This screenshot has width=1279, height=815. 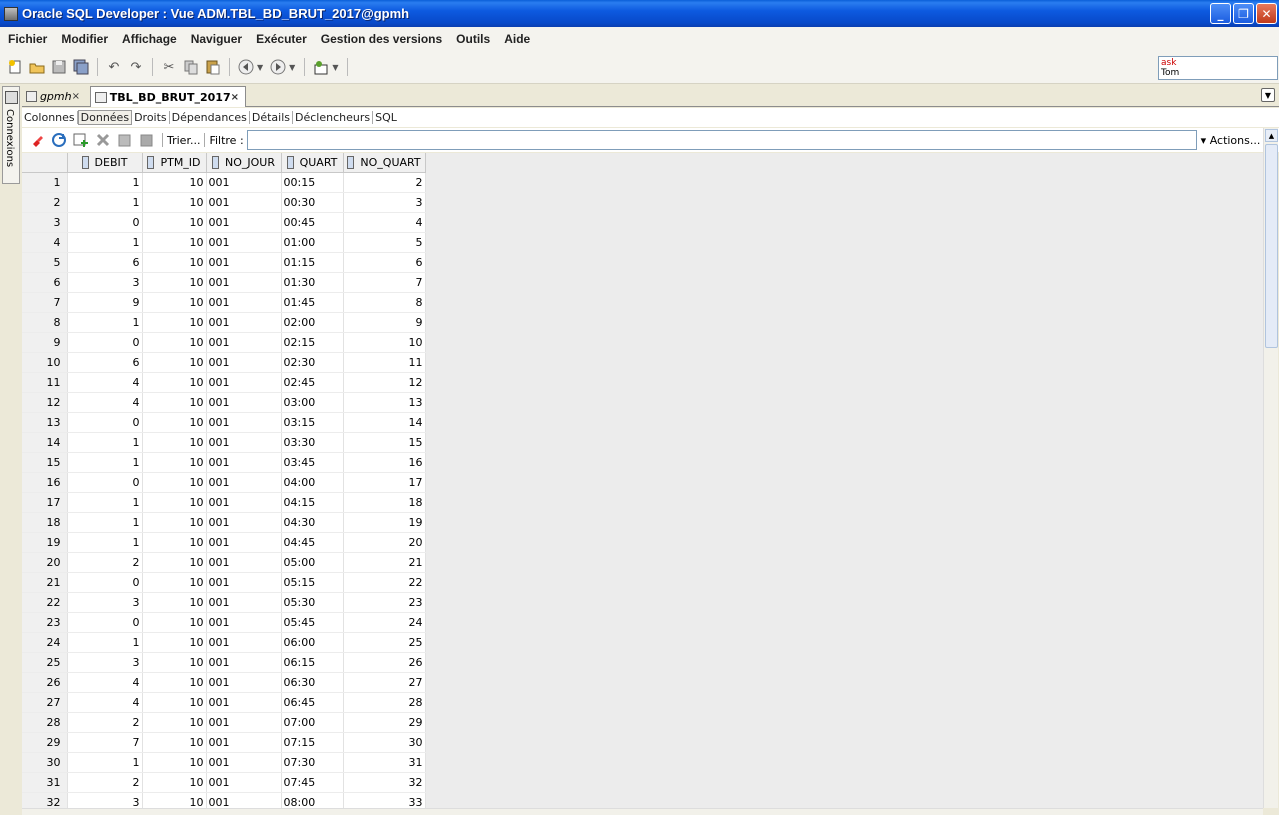 What do you see at coordinates (84, 39) in the screenshot?
I see `menu-modifier: Modifier` at bounding box center [84, 39].